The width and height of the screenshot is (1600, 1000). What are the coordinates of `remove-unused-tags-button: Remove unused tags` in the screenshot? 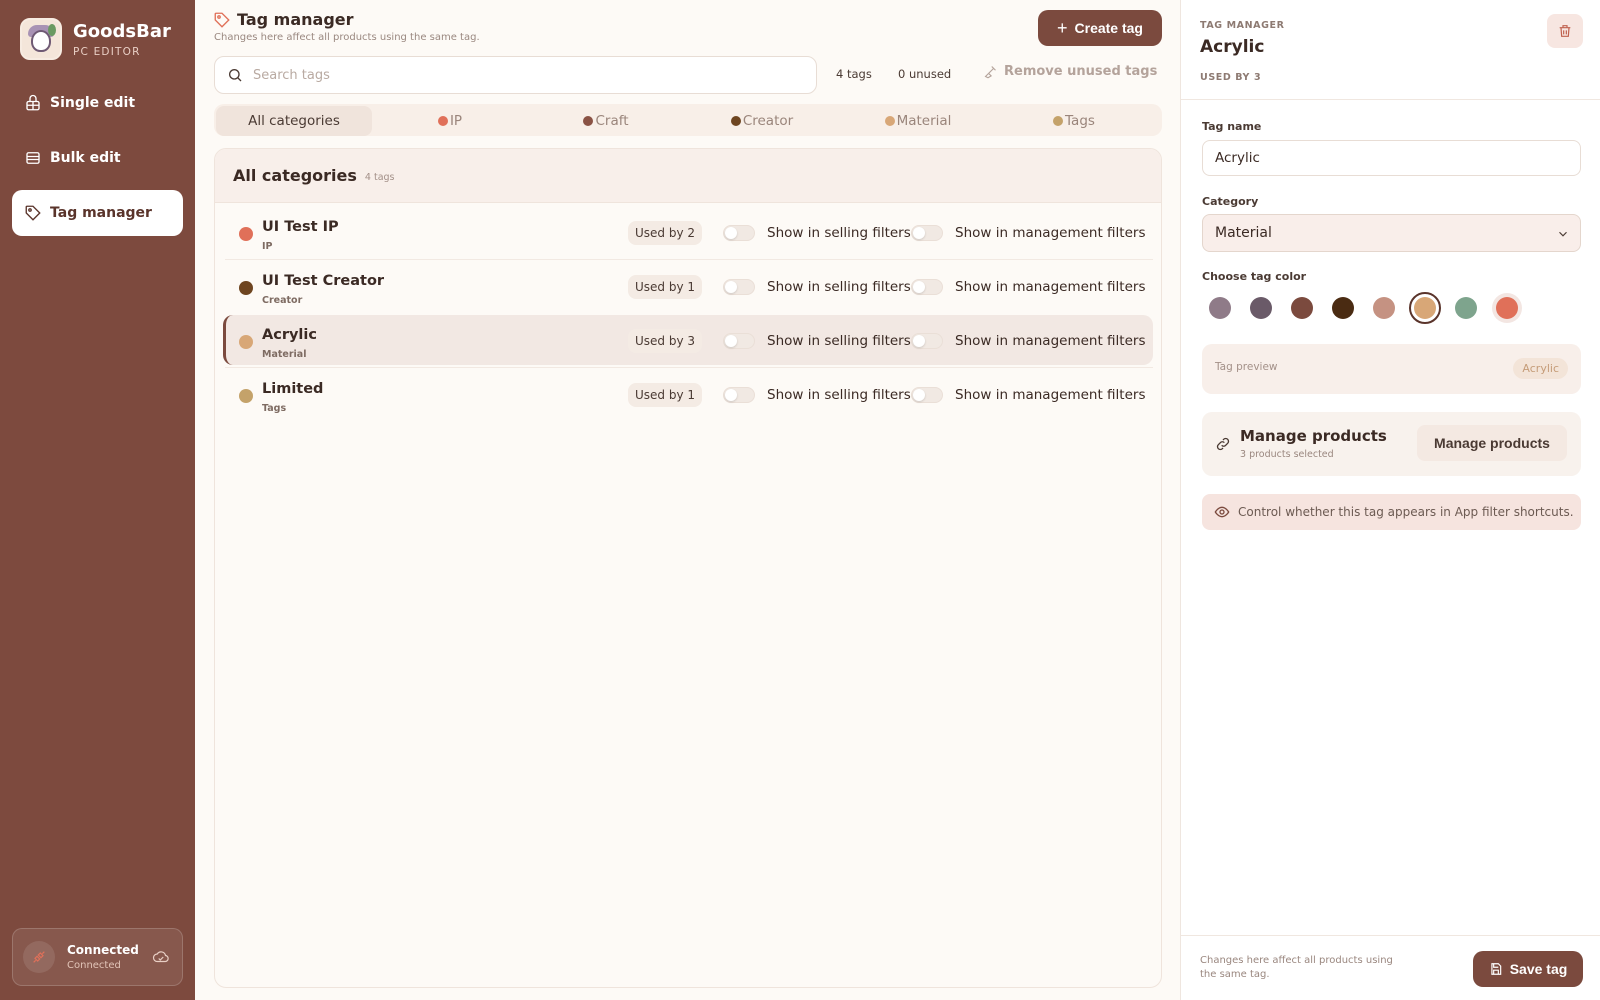 It's located at (1070, 71).